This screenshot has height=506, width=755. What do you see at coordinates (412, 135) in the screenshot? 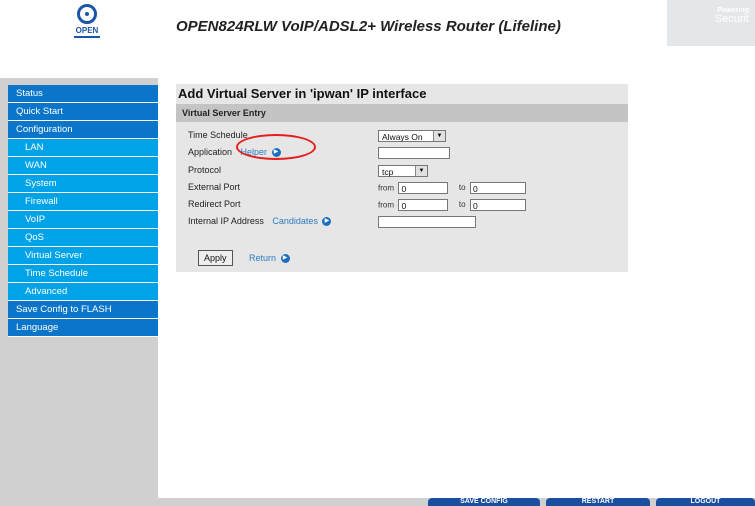
I see `time-schedule-select: Always On ▼` at bounding box center [412, 135].